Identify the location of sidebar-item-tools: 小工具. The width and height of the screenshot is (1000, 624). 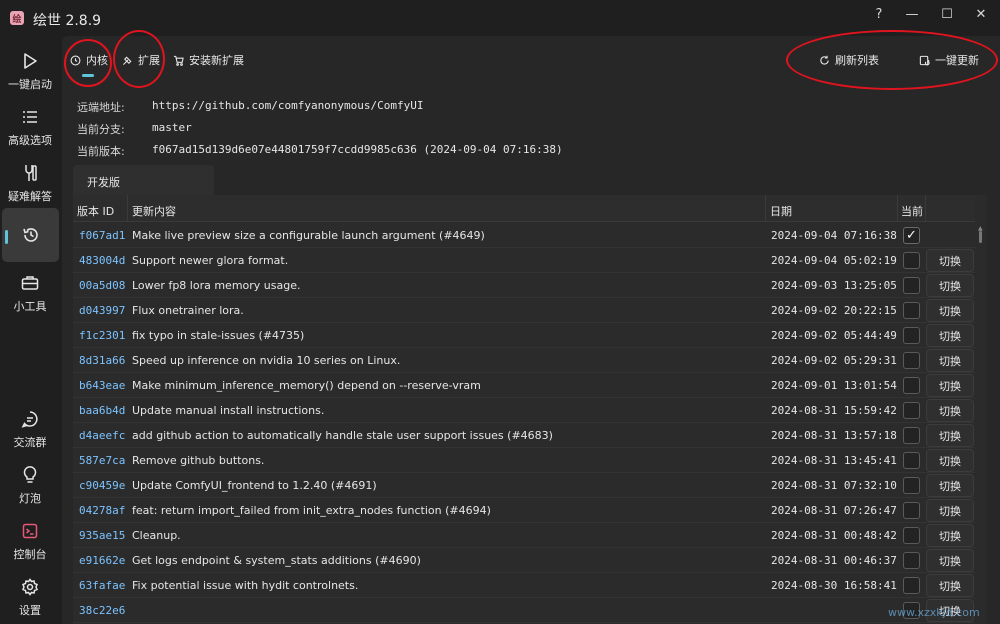
(30, 293).